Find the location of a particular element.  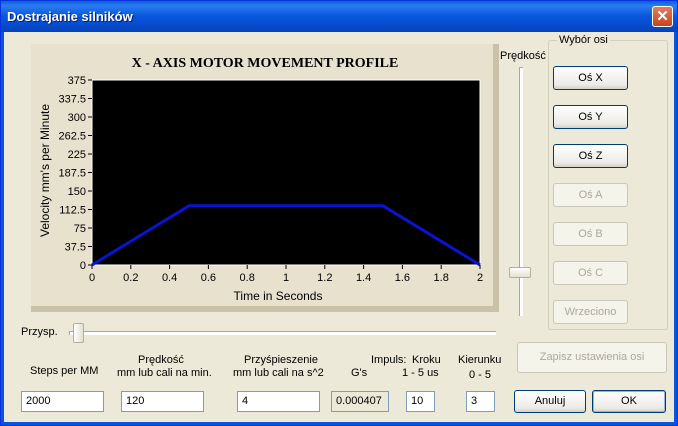

close-button: ✕ is located at coordinates (662, 16).